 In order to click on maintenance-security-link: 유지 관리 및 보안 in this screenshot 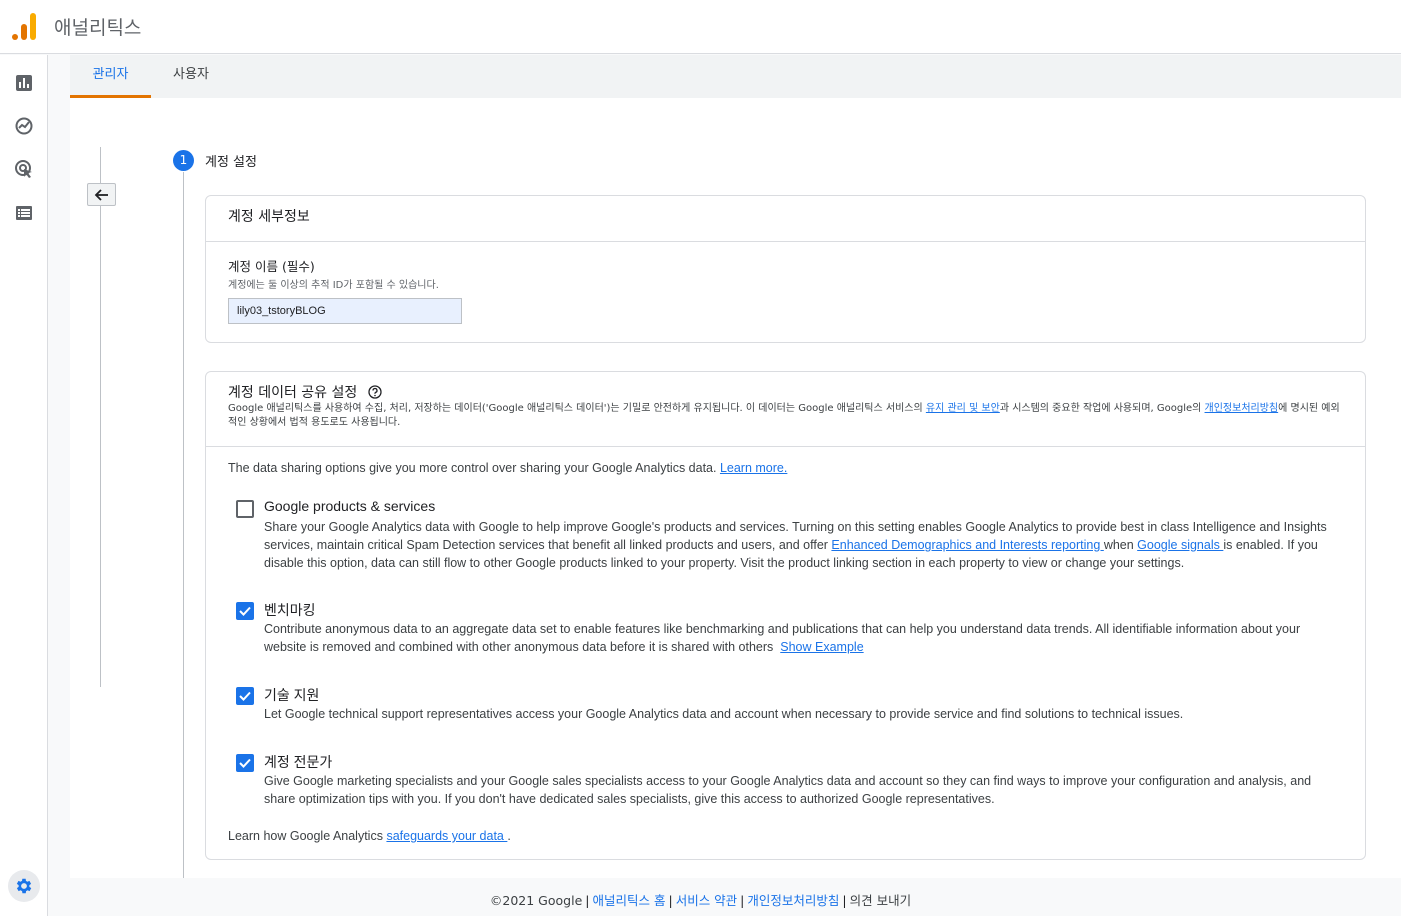, I will do `click(963, 408)`.